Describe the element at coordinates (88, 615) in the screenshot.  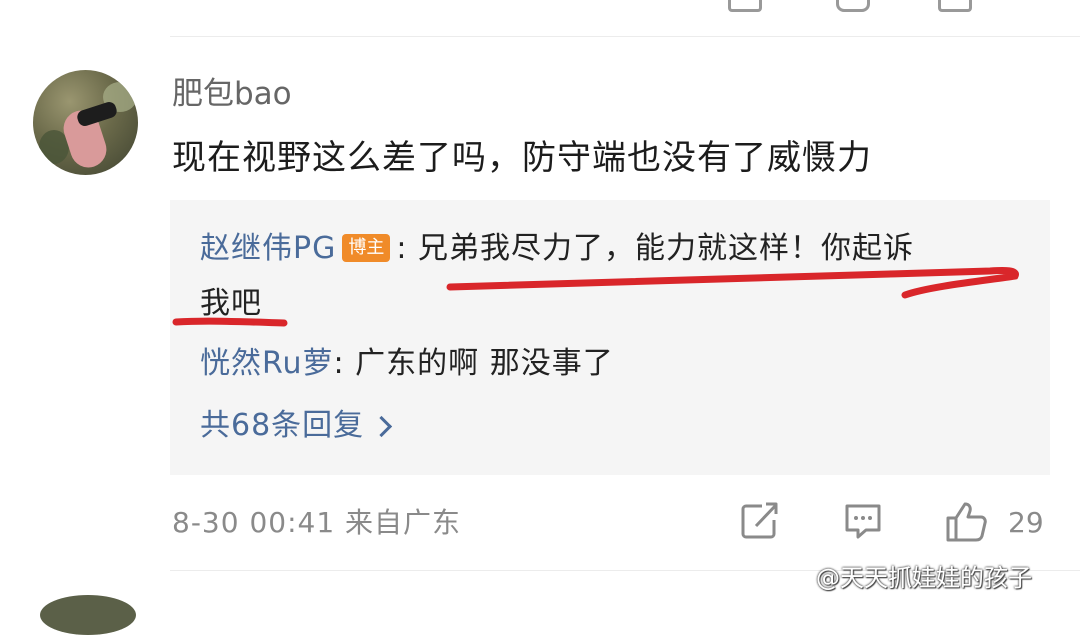
I see `avatar` at that location.